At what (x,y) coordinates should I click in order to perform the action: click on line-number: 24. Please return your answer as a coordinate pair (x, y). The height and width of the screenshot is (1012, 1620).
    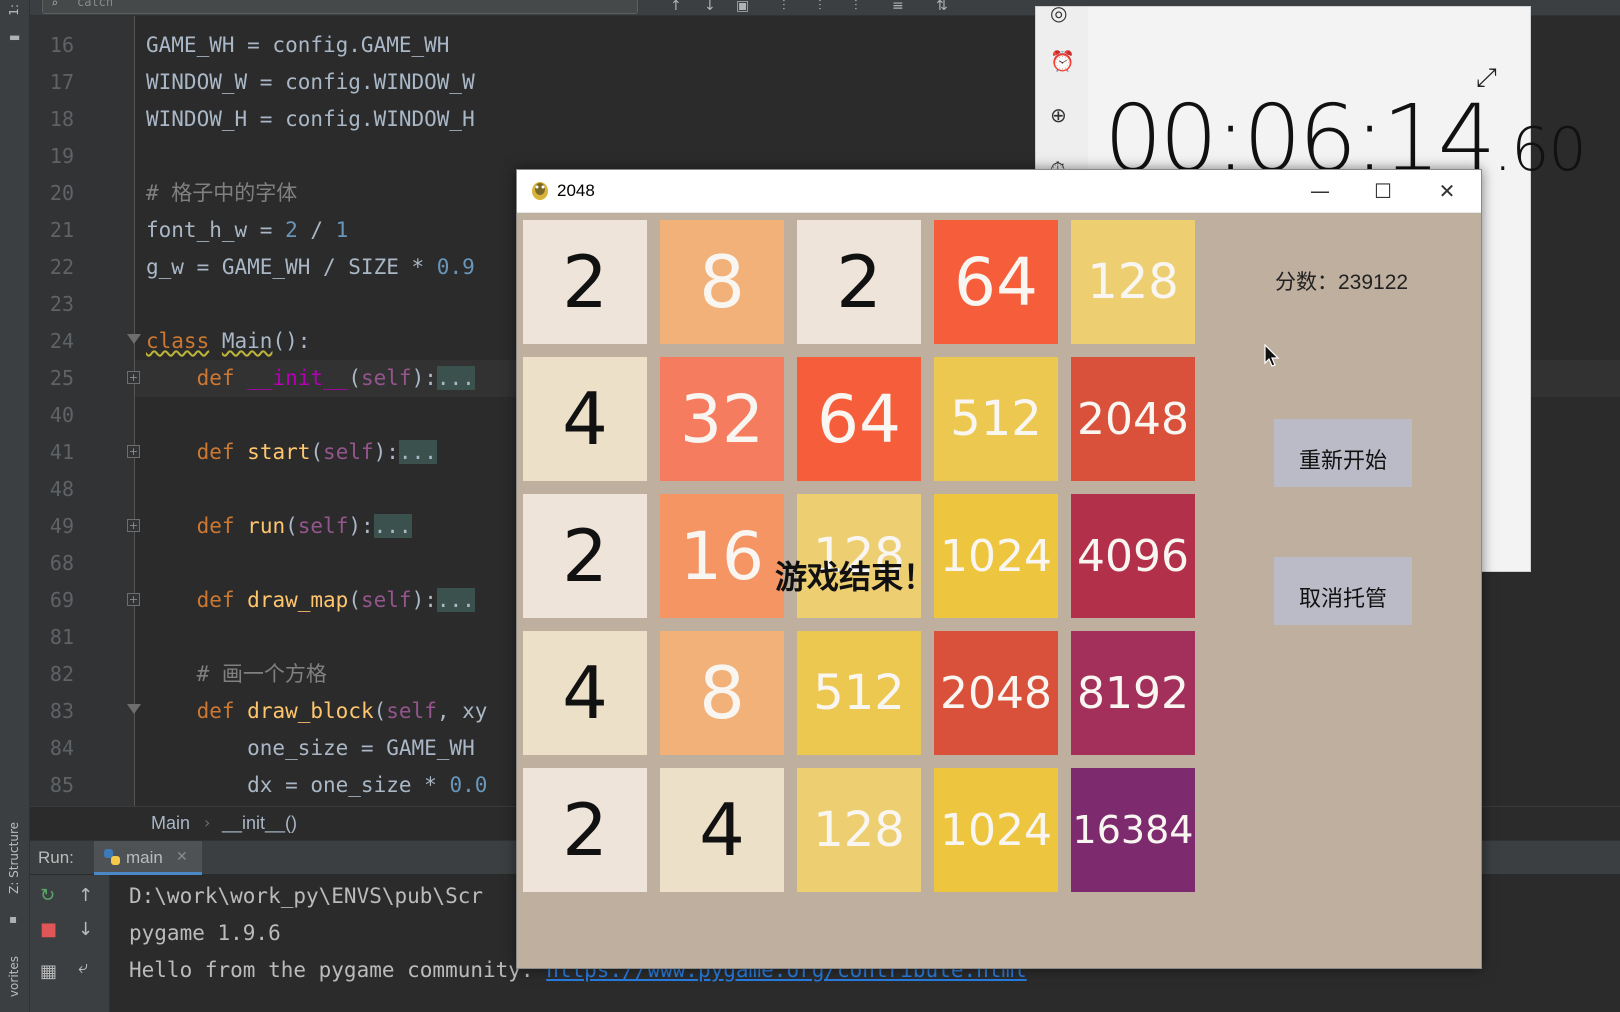
    Looking at the image, I should click on (61, 341).